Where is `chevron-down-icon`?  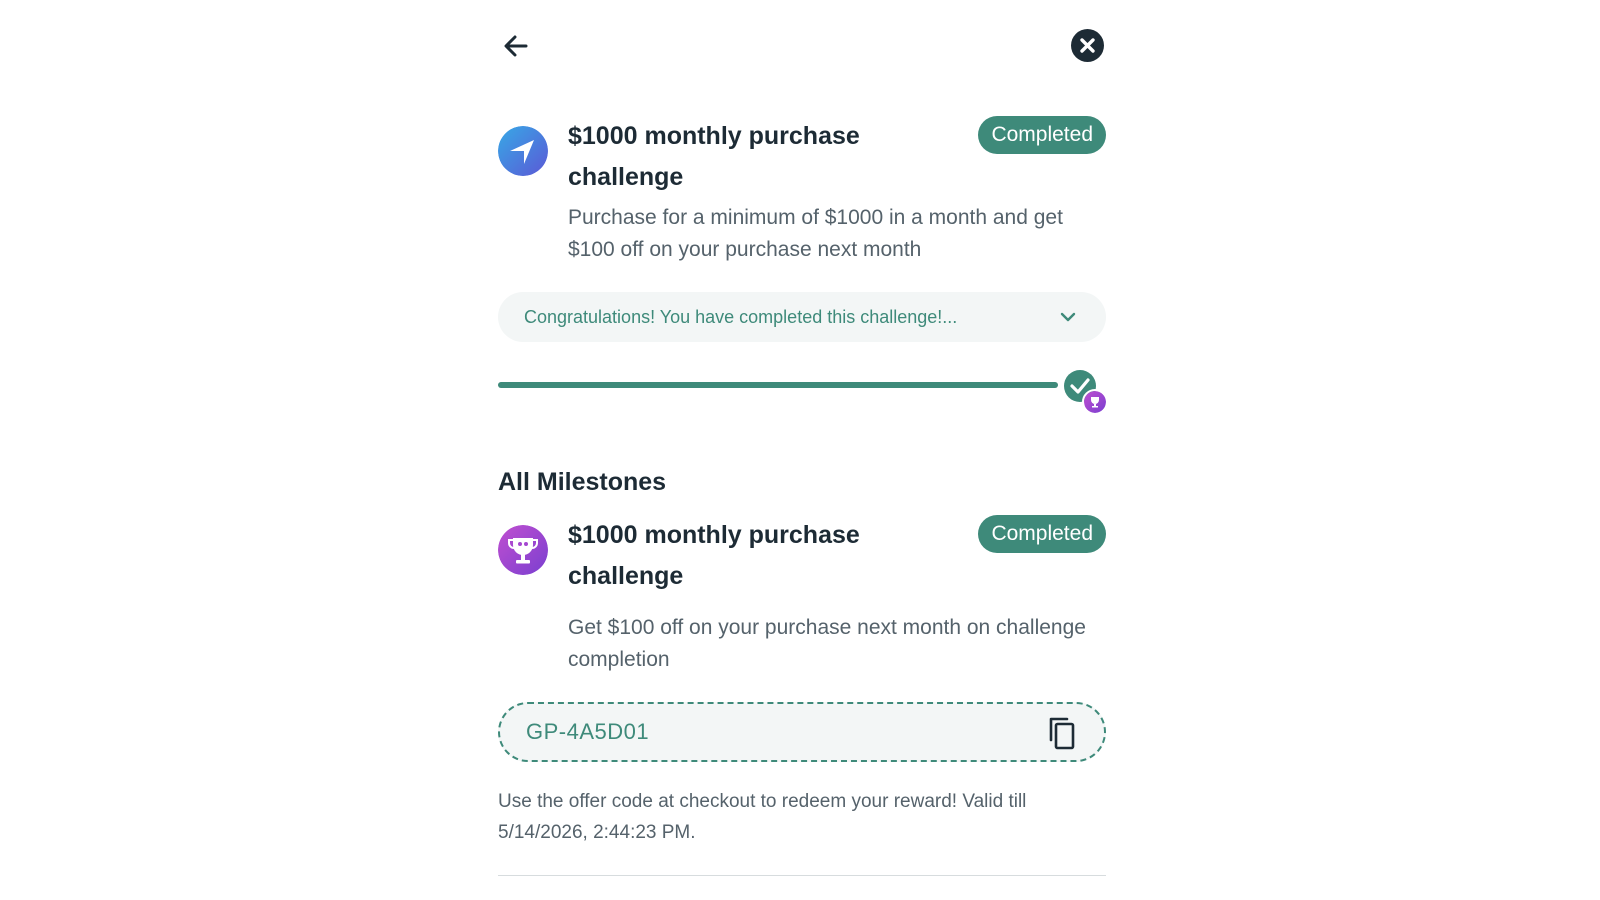
chevron-down-icon is located at coordinates (1068, 317).